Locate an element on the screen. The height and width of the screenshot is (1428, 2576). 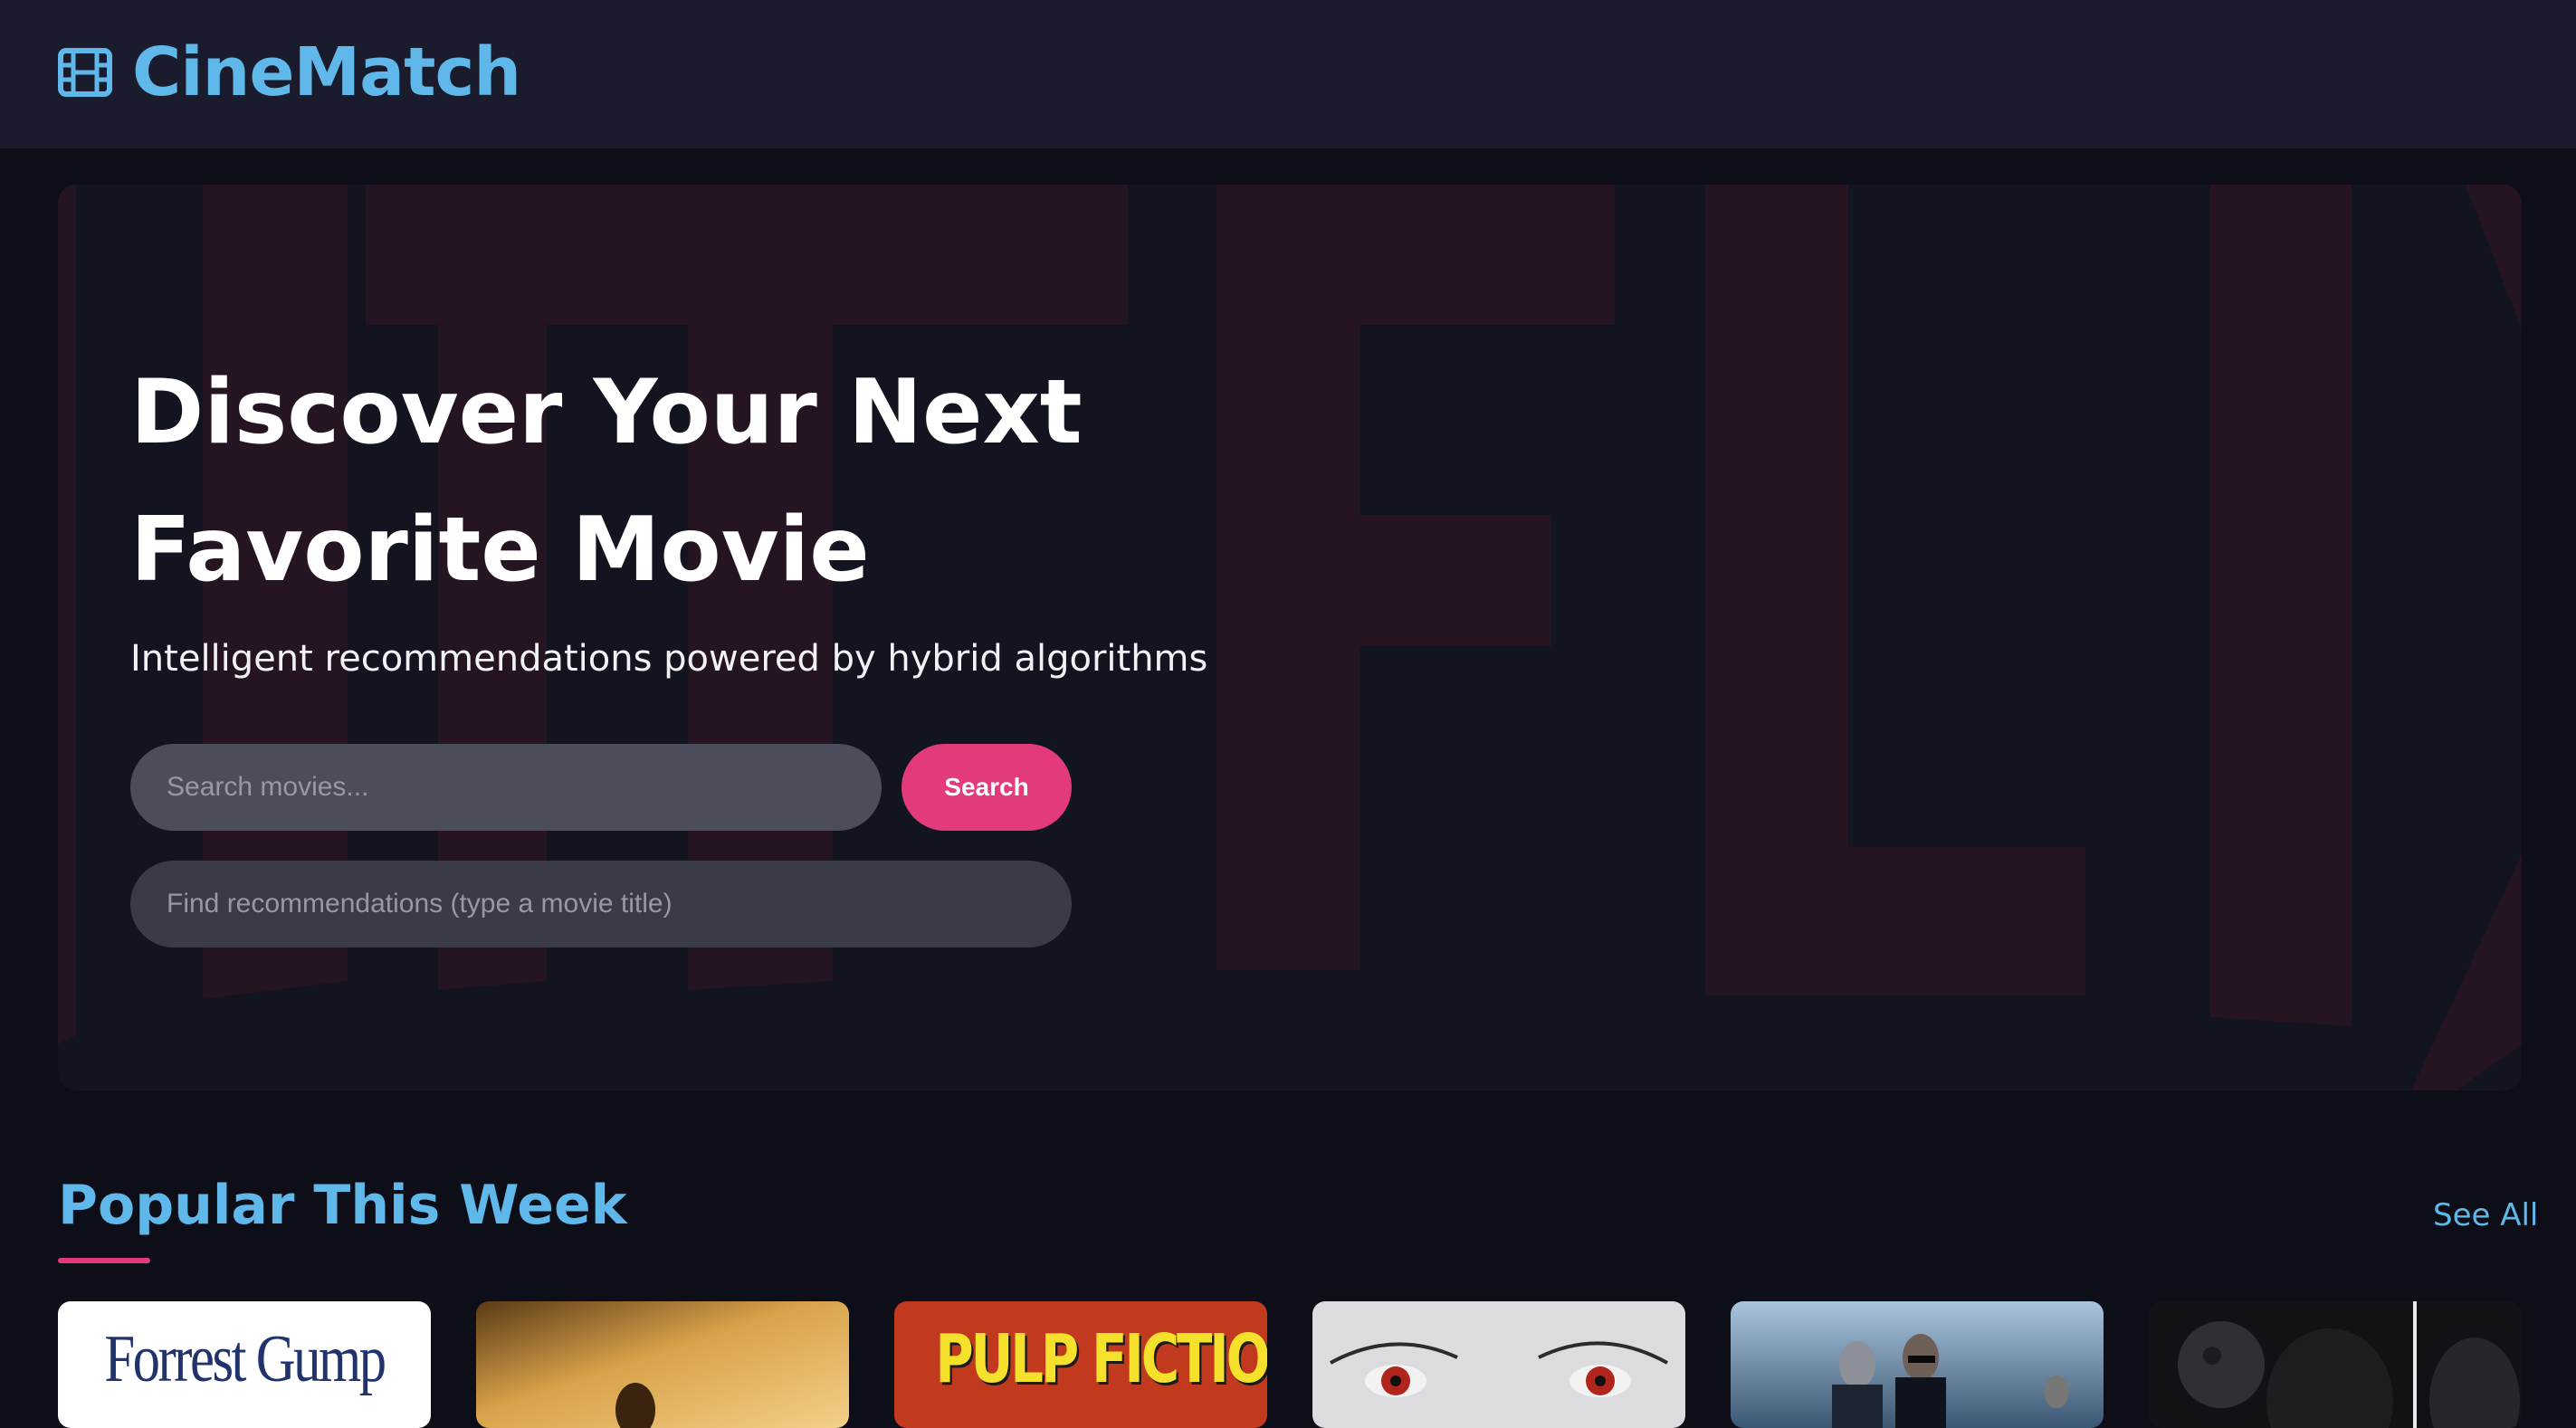
movie-card-row: Forrest Gump PULP FICTION is located at coordinates (1290, 1364).